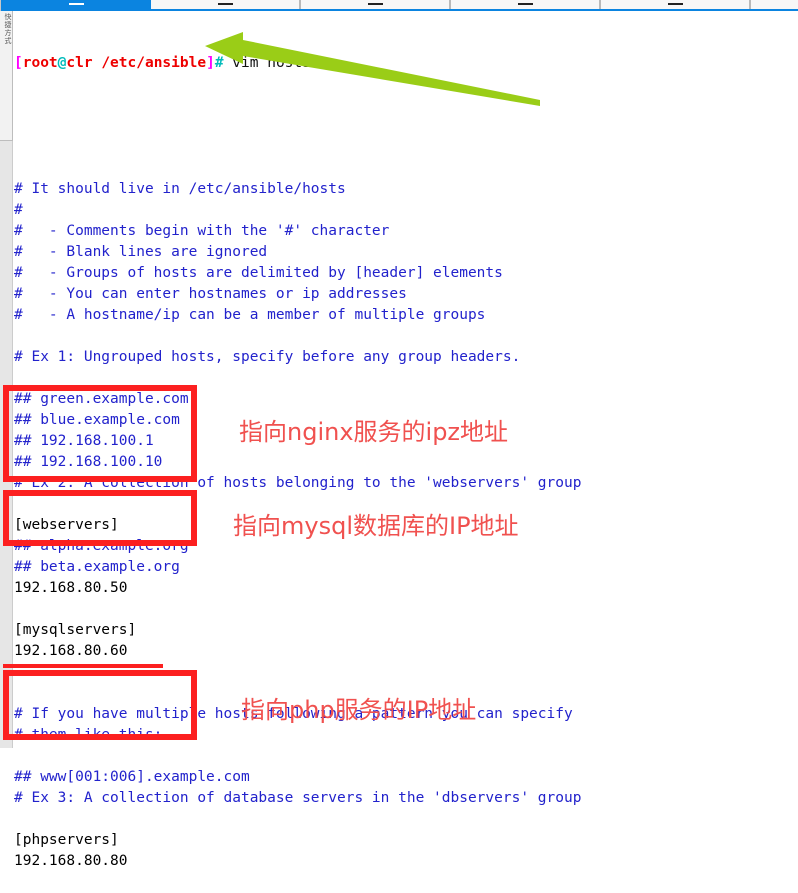 This screenshot has width=798, height=893. What do you see at coordinates (406, 567) in the screenshot?
I see `buffer-line: ## beta.example.org` at bounding box center [406, 567].